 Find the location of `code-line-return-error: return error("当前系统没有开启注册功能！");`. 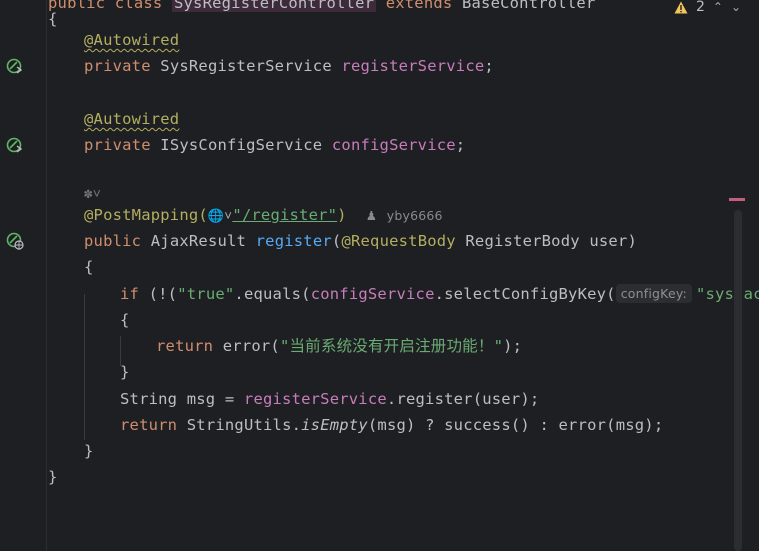

code-line-return-error: return error("当前系统没有开启注册功能！"); is located at coordinates (339, 346).